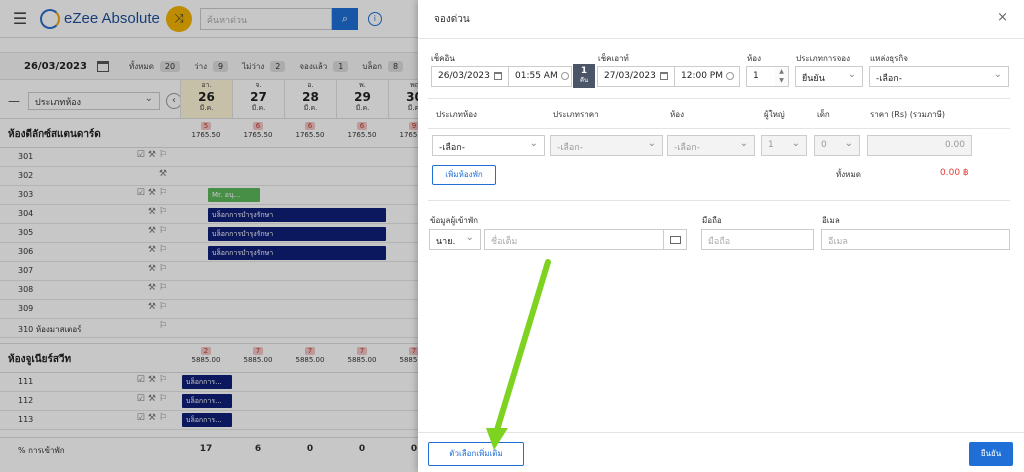 The image size is (1024, 472). Describe the element at coordinates (919, 145) in the screenshot. I see `price-input: 0.00` at that location.